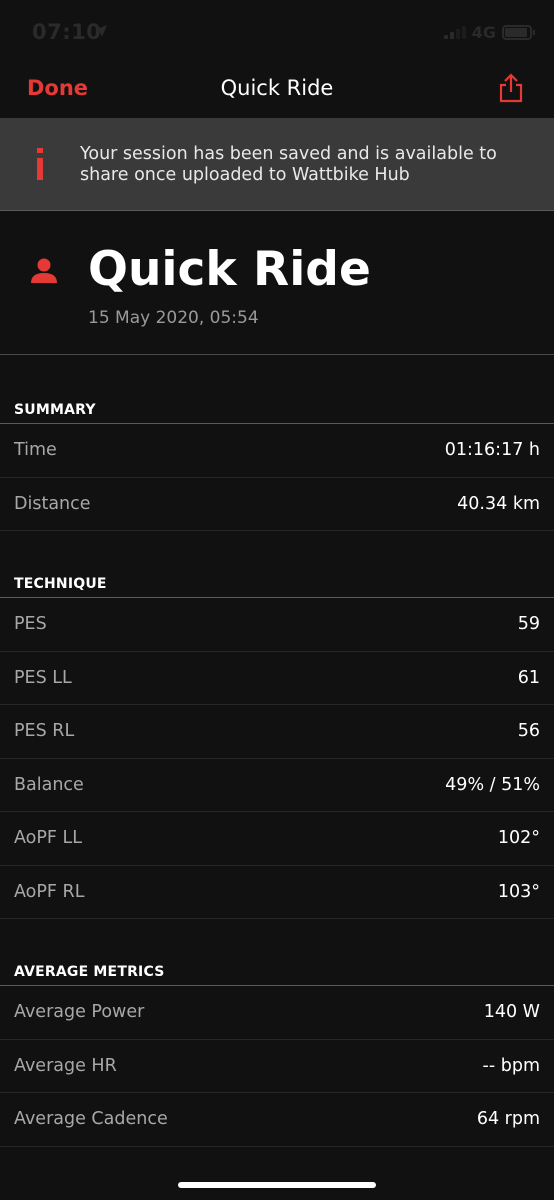 This screenshot has width=554, height=1200. What do you see at coordinates (44, 731) in the screenshot?
I see `row-label: PES RL` at bounding box center [44, 731].